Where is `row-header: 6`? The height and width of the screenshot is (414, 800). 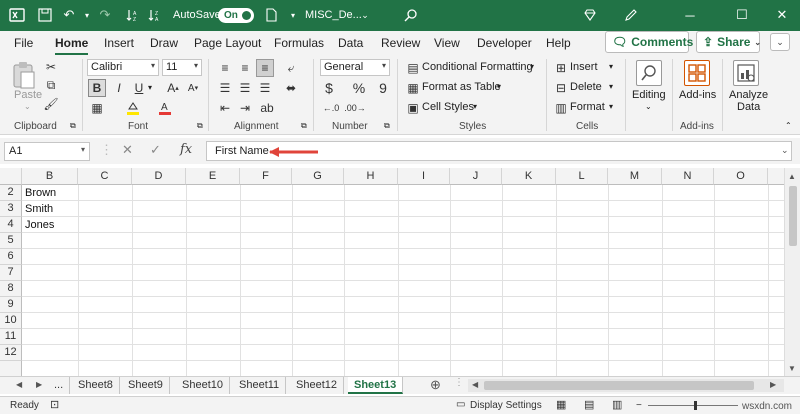 row-header: 6 is located at coordinates (11, 257).